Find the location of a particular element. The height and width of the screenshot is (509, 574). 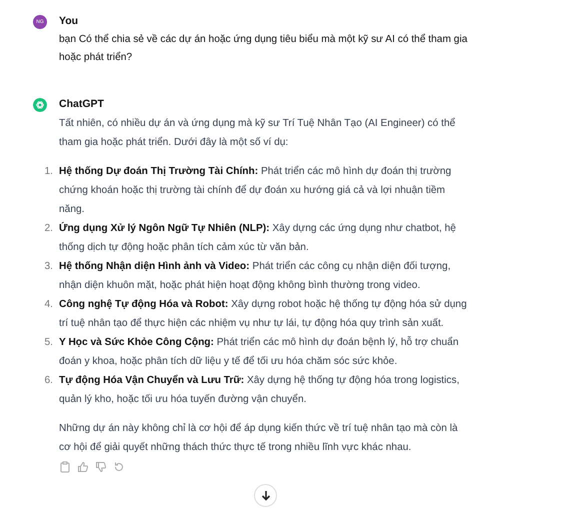

clipboard-icon is located at coordinates (65, 467).